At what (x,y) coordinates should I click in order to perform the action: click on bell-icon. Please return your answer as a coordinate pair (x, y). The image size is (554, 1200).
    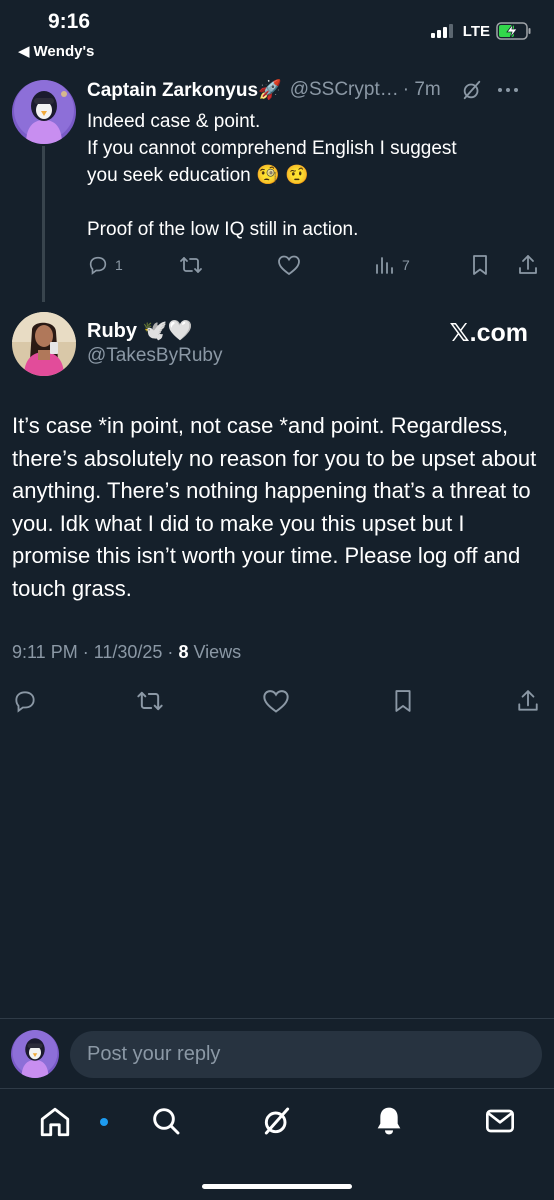
    Looking at the image, I should click on (389, 1121).